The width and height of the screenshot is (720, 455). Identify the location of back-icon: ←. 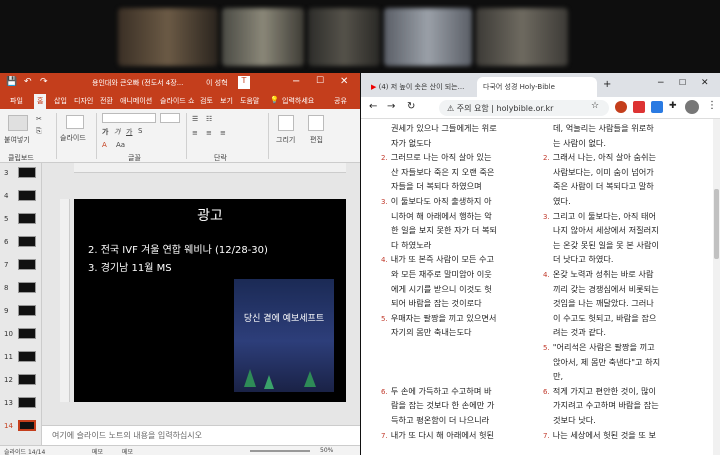
(373, 106).